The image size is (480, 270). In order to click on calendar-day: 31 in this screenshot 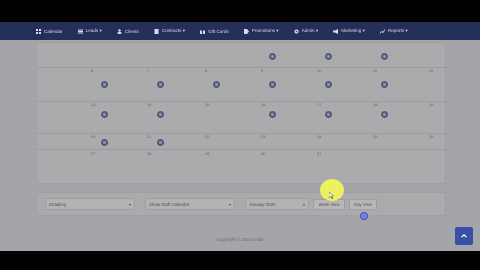, I will do `click(319, 153)`.